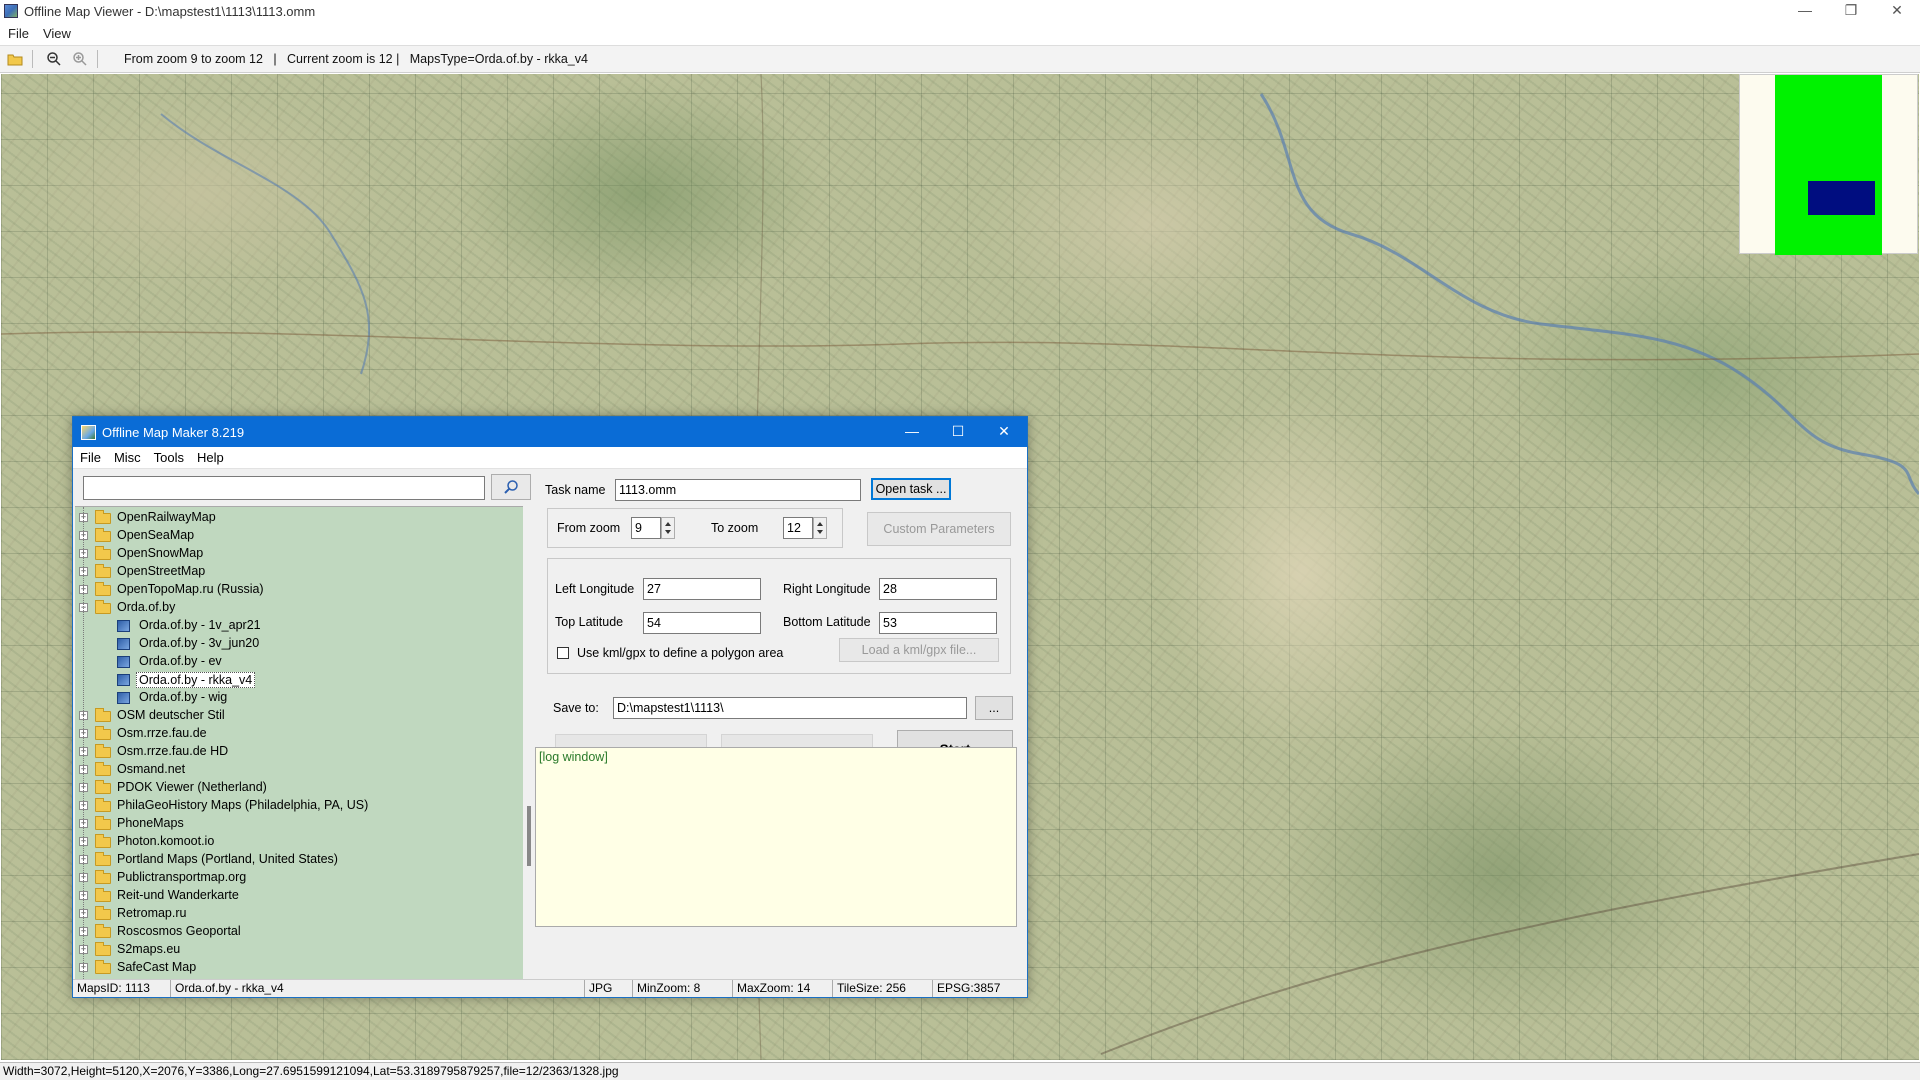  What do you see at coordinates (299, 698) in the screenshot?
I see `tree-map-item: Orda.of.by - wig` at bounding box center [299, 698].